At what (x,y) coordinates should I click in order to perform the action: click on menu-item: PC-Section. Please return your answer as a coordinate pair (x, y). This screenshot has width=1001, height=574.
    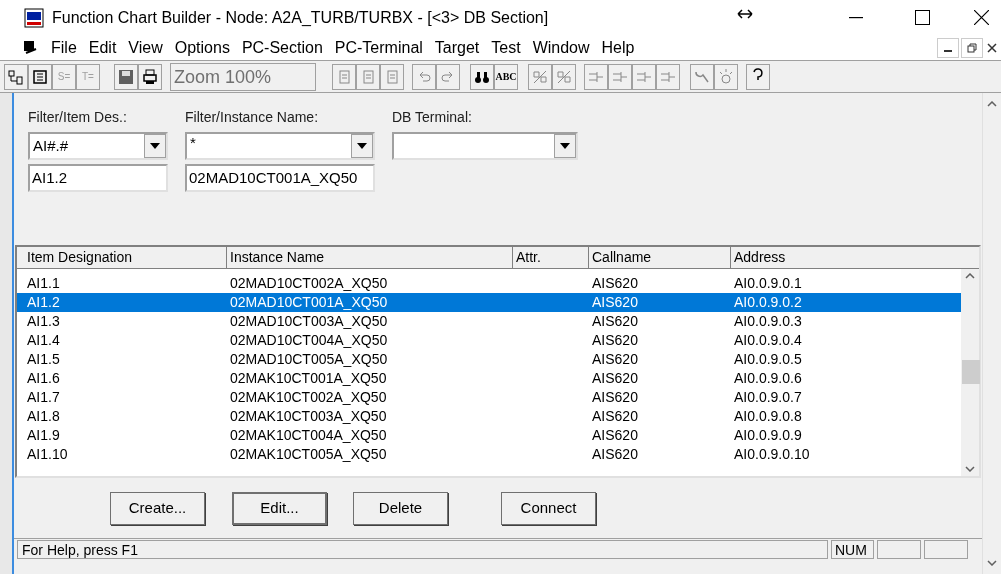
    Looking at the image, I should click on (282, 47).